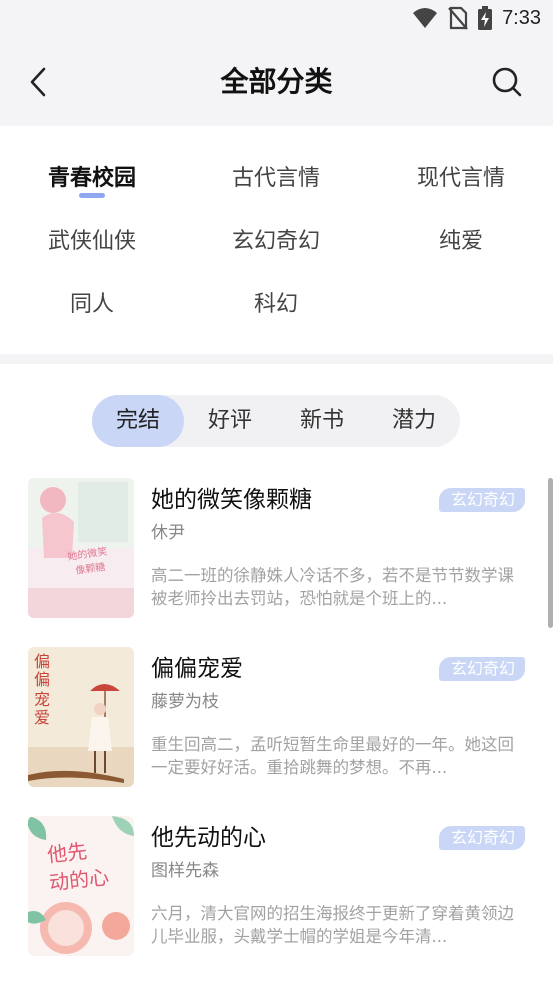  What do you see at coordinates (42, 717) in the screenshot?
I see `svg-text: 爱` at bounding box center [42, 717].